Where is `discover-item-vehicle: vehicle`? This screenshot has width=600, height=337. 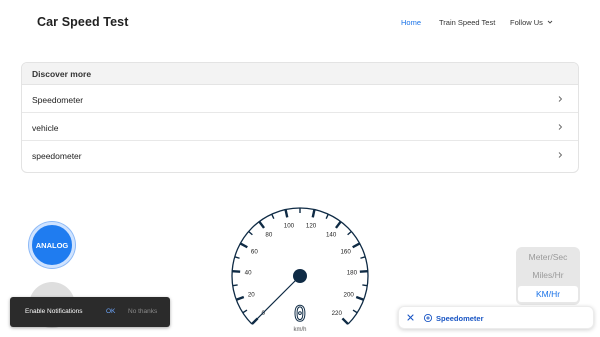
discover-item-vehicle: vehicle is located at coordinates (300, 127).